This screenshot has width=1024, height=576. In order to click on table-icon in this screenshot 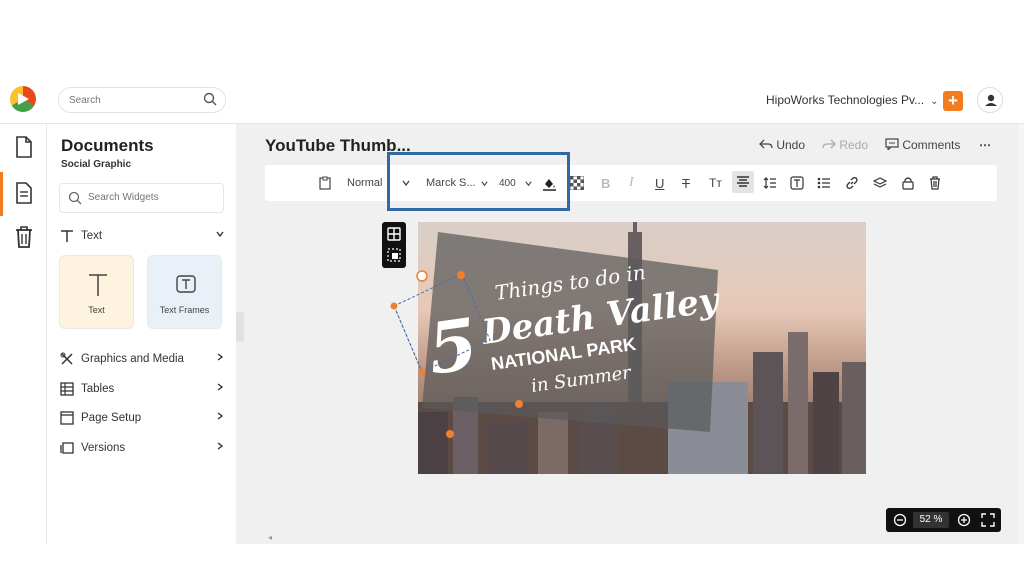, I will do `click(67, 389)`.